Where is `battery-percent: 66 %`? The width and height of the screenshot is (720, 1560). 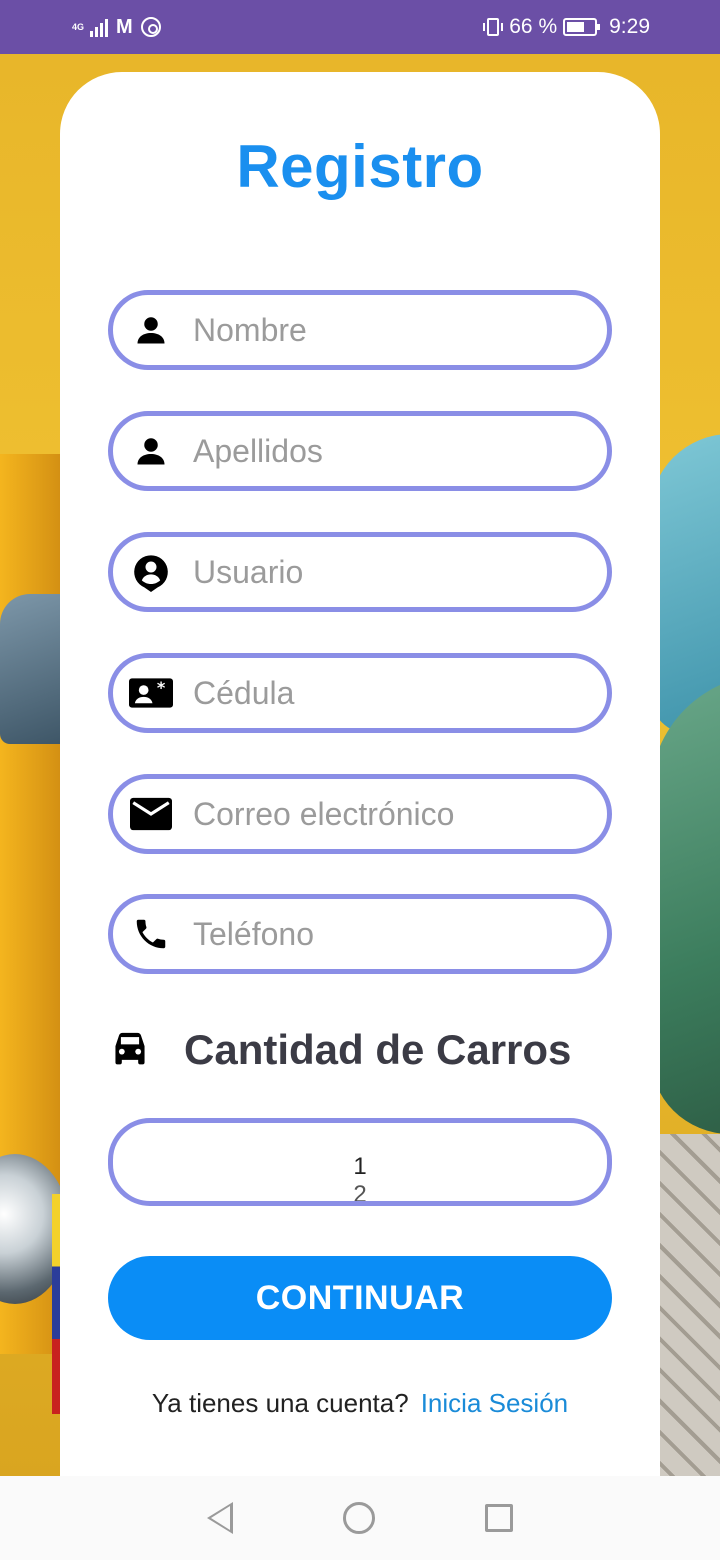 battery-percent: 66 % is located at coordinates (533, 26).